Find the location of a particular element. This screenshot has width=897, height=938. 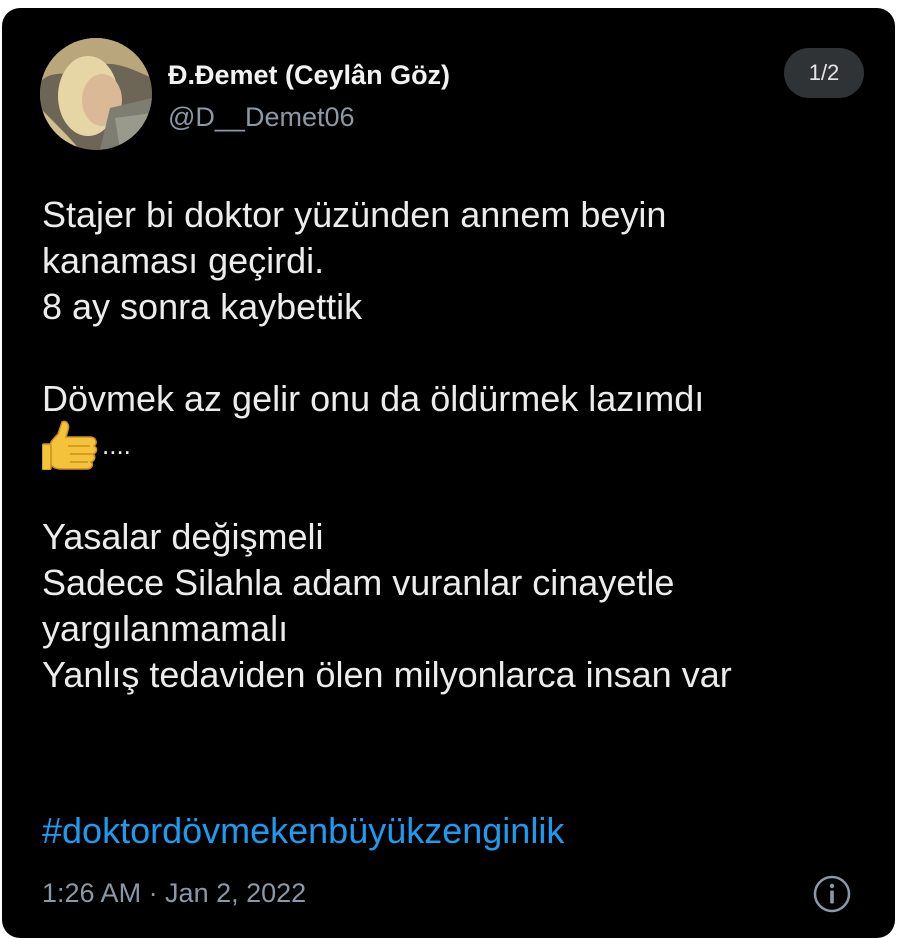

display-name: Đ.Đemet (Ceylân Göz) is located at coordinates (309, 75).